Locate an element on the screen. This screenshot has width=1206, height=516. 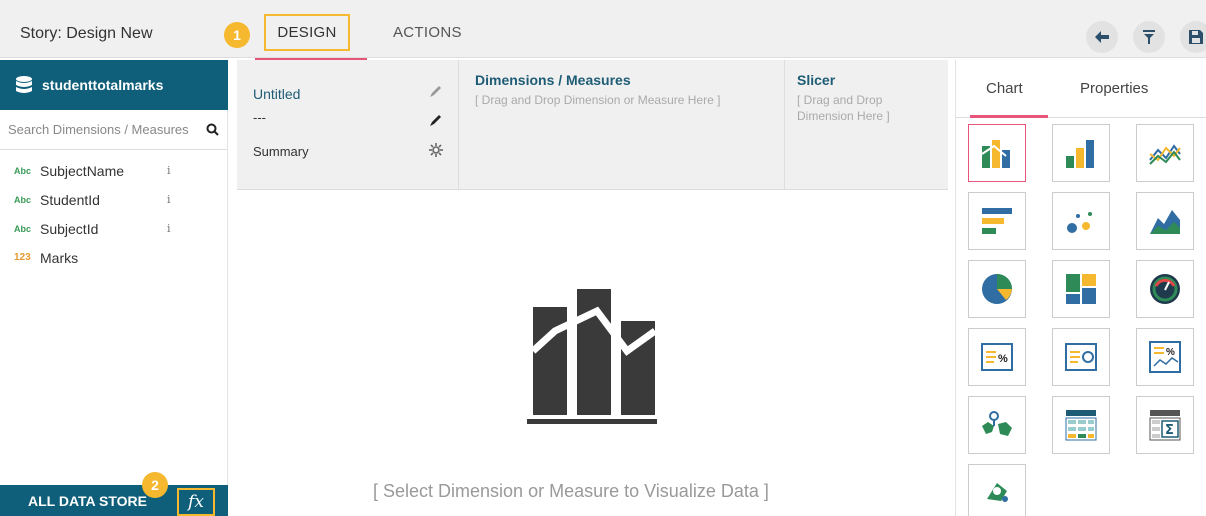
chart-type-area is located at coordinates (1165, 221).